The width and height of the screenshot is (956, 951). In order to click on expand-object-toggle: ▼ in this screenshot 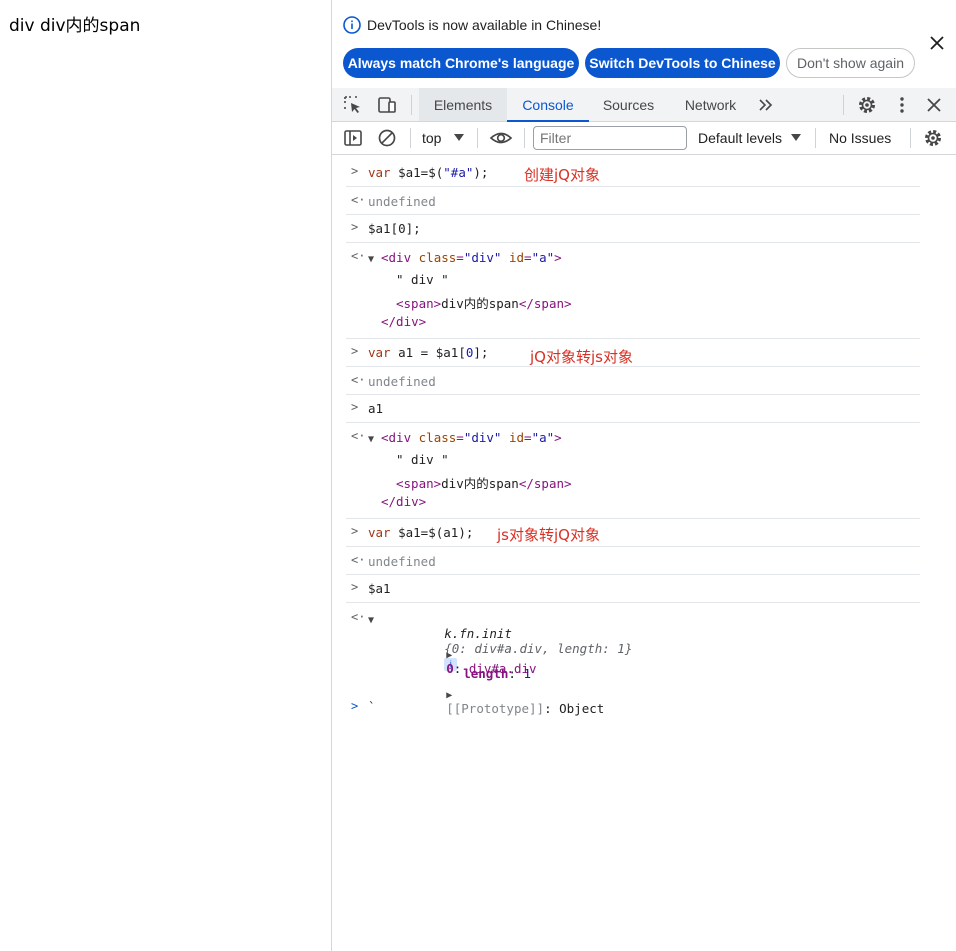, I will do `click(371, 618)`.